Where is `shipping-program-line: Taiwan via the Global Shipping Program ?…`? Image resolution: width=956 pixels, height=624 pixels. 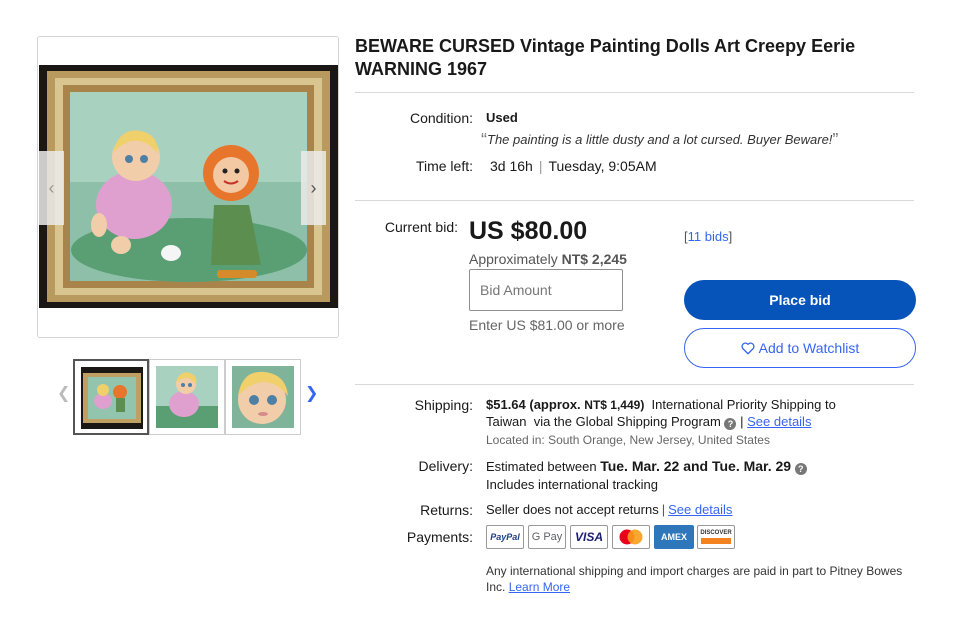
shipping-program-line: Taiwan via the Global Shipping Program ?… is located at coordinates (648, 422).